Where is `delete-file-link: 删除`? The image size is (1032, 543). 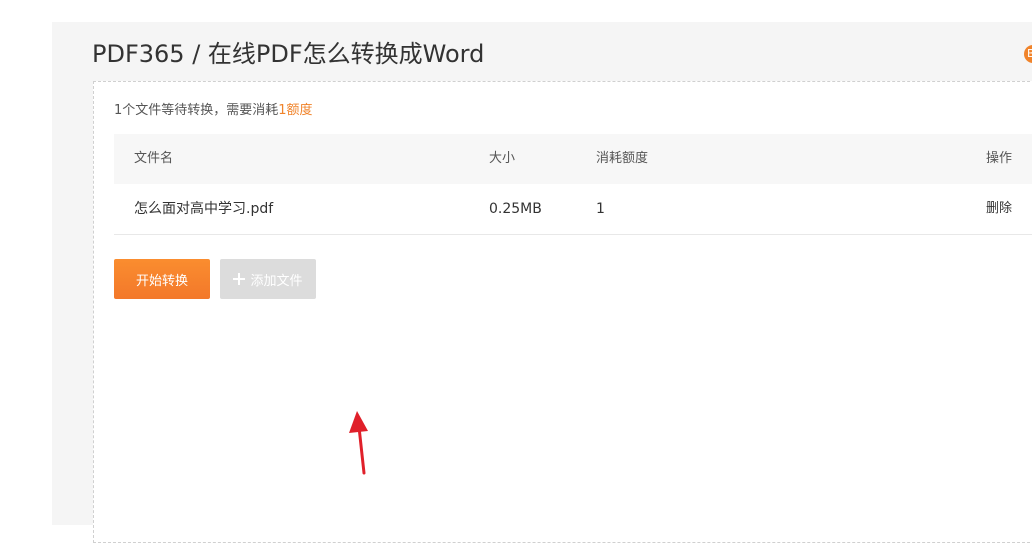 delete-file-link: 删除 is located at coordinates (999, 209).